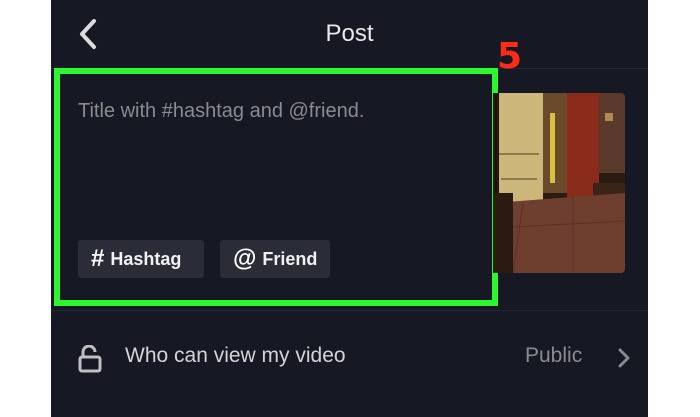  I want to click on privacy-label: Who can view my video, so click(235, 355).